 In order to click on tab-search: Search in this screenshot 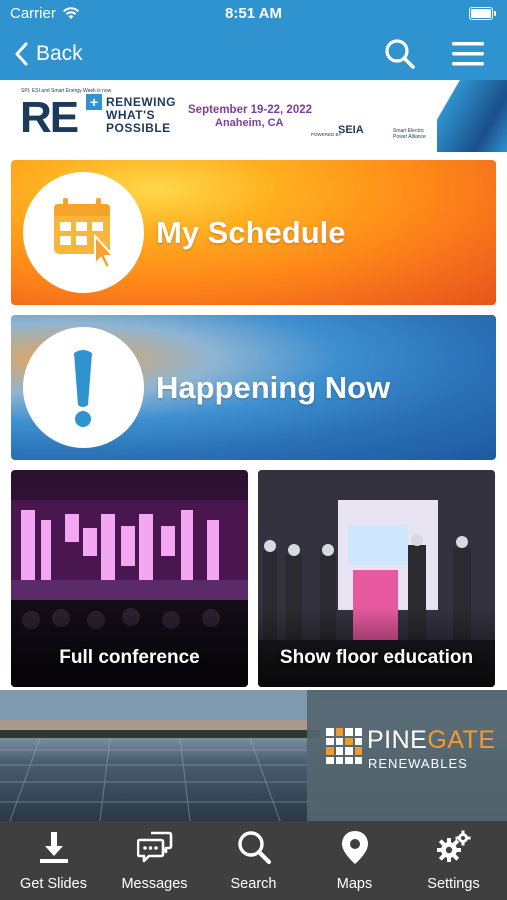, I will do `click(253, 860)`.